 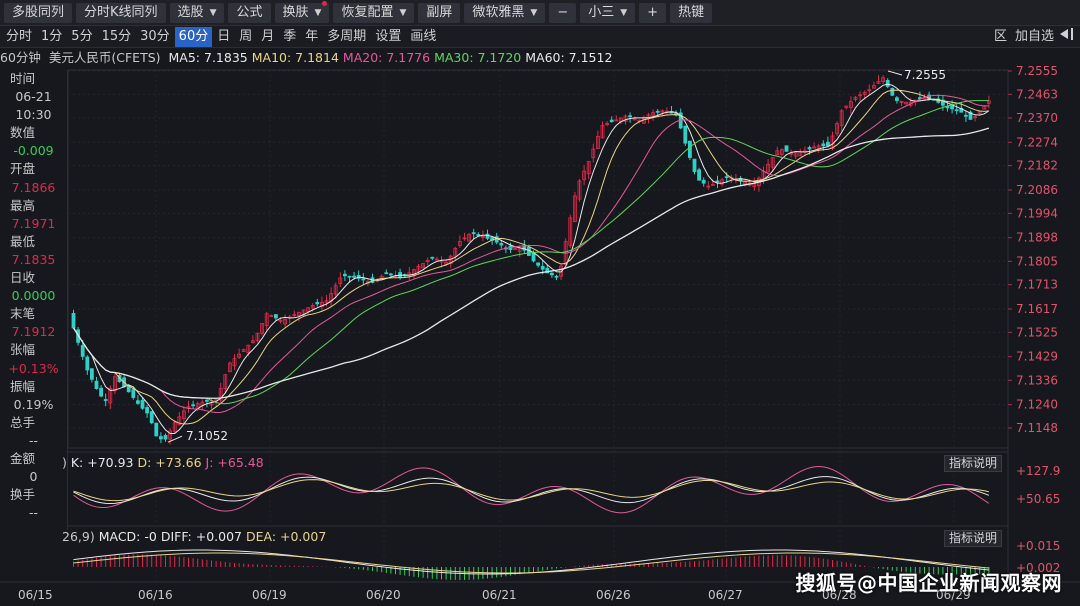 I want to click on kdj-j: J: +65.48, so click(x=234, y=462).